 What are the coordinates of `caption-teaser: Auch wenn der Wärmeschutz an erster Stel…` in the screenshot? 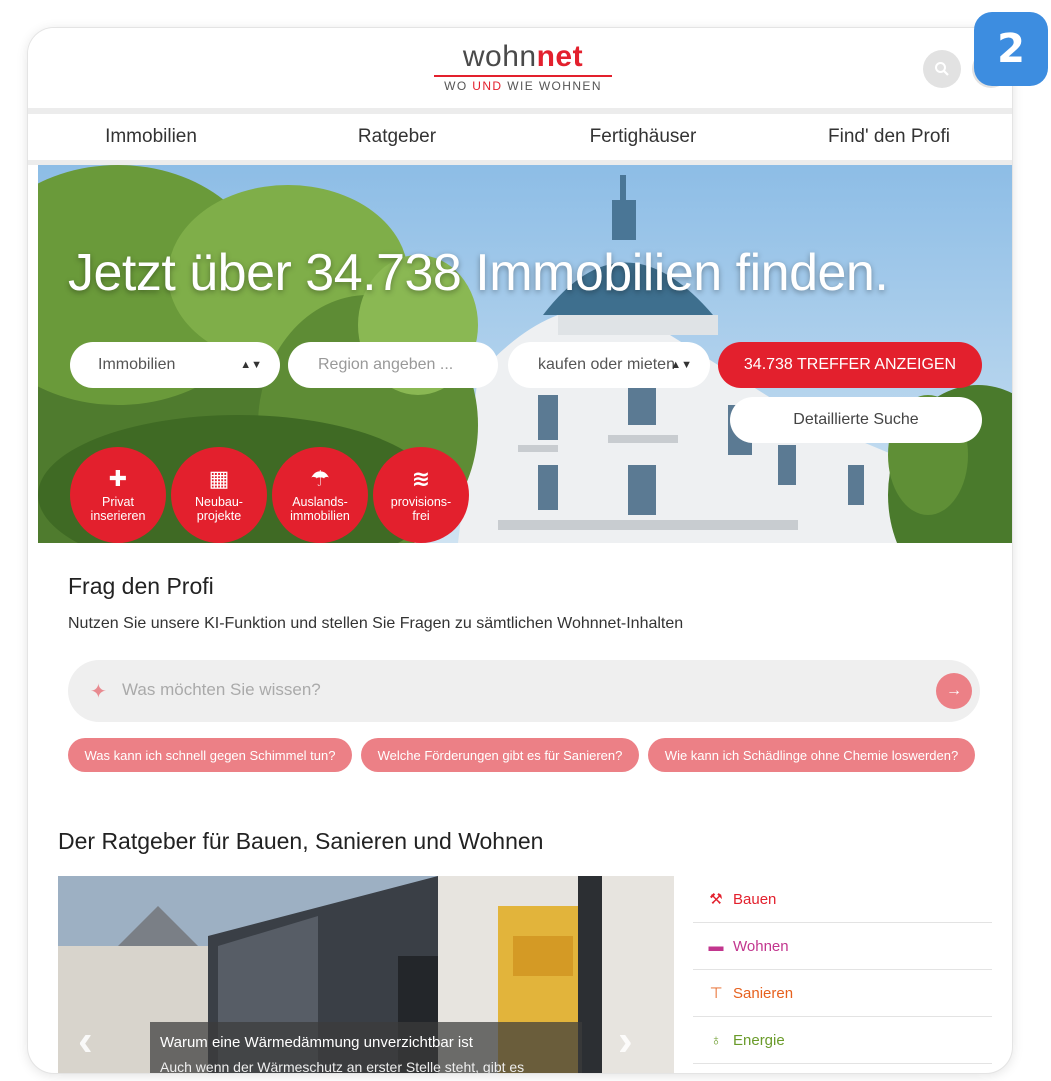 It's located at (342, 1066).